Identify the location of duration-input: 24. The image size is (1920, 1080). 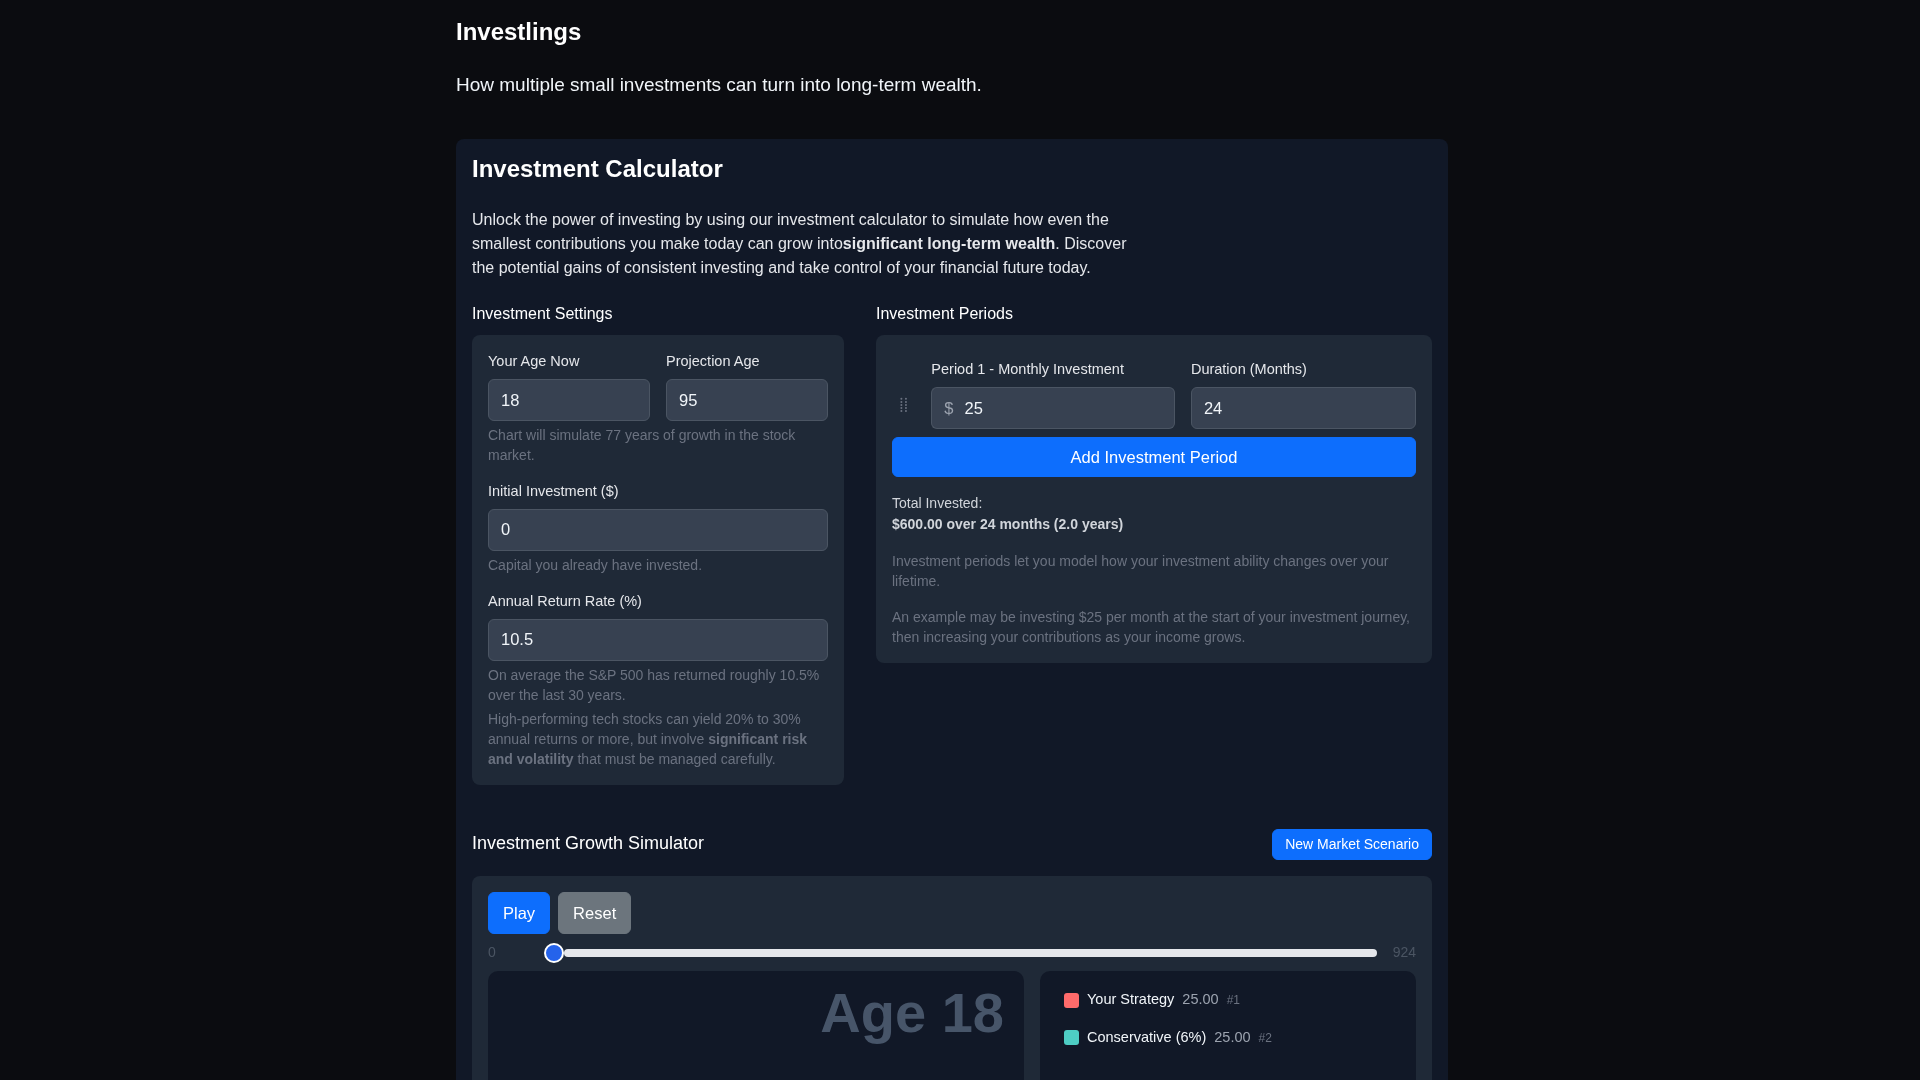
(1303, 408).